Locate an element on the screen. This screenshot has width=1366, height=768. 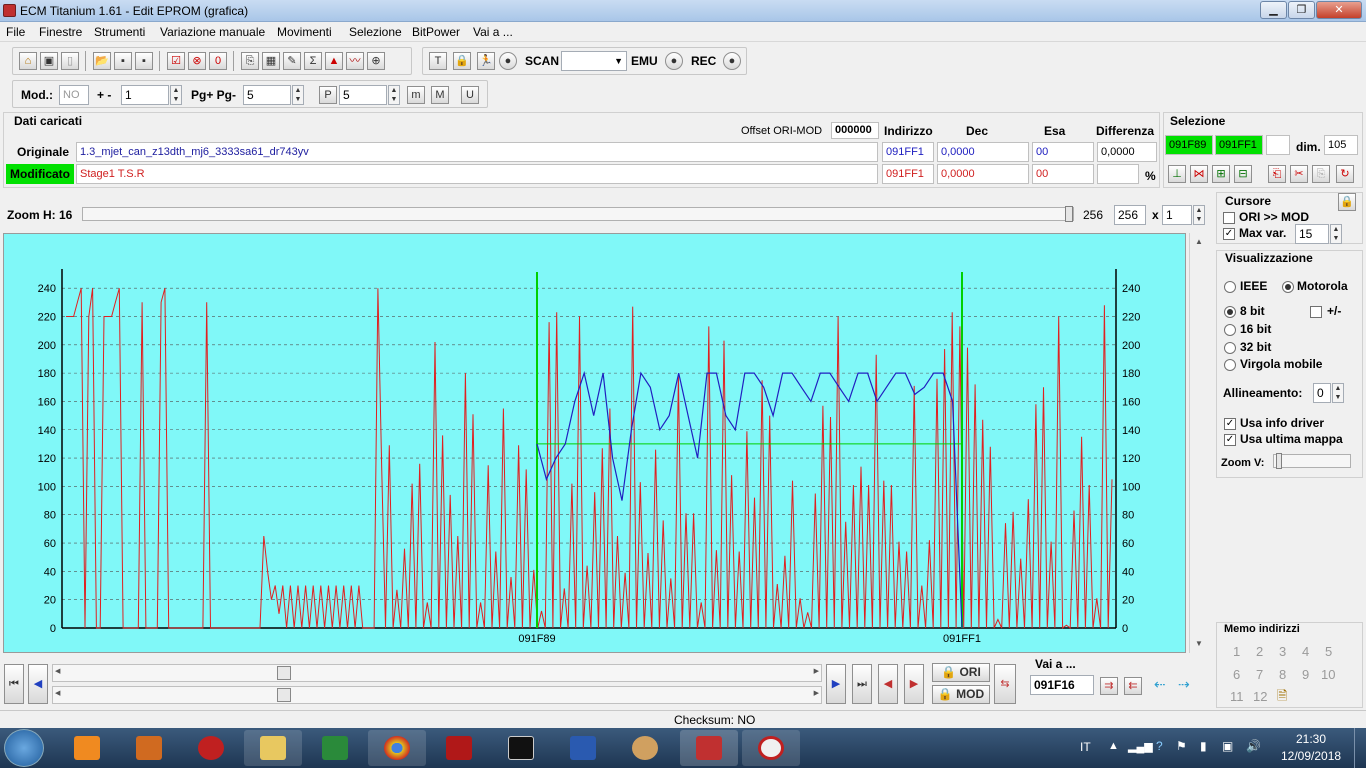
sync-icon: ⇆ is located at coordinates (1005, 684).